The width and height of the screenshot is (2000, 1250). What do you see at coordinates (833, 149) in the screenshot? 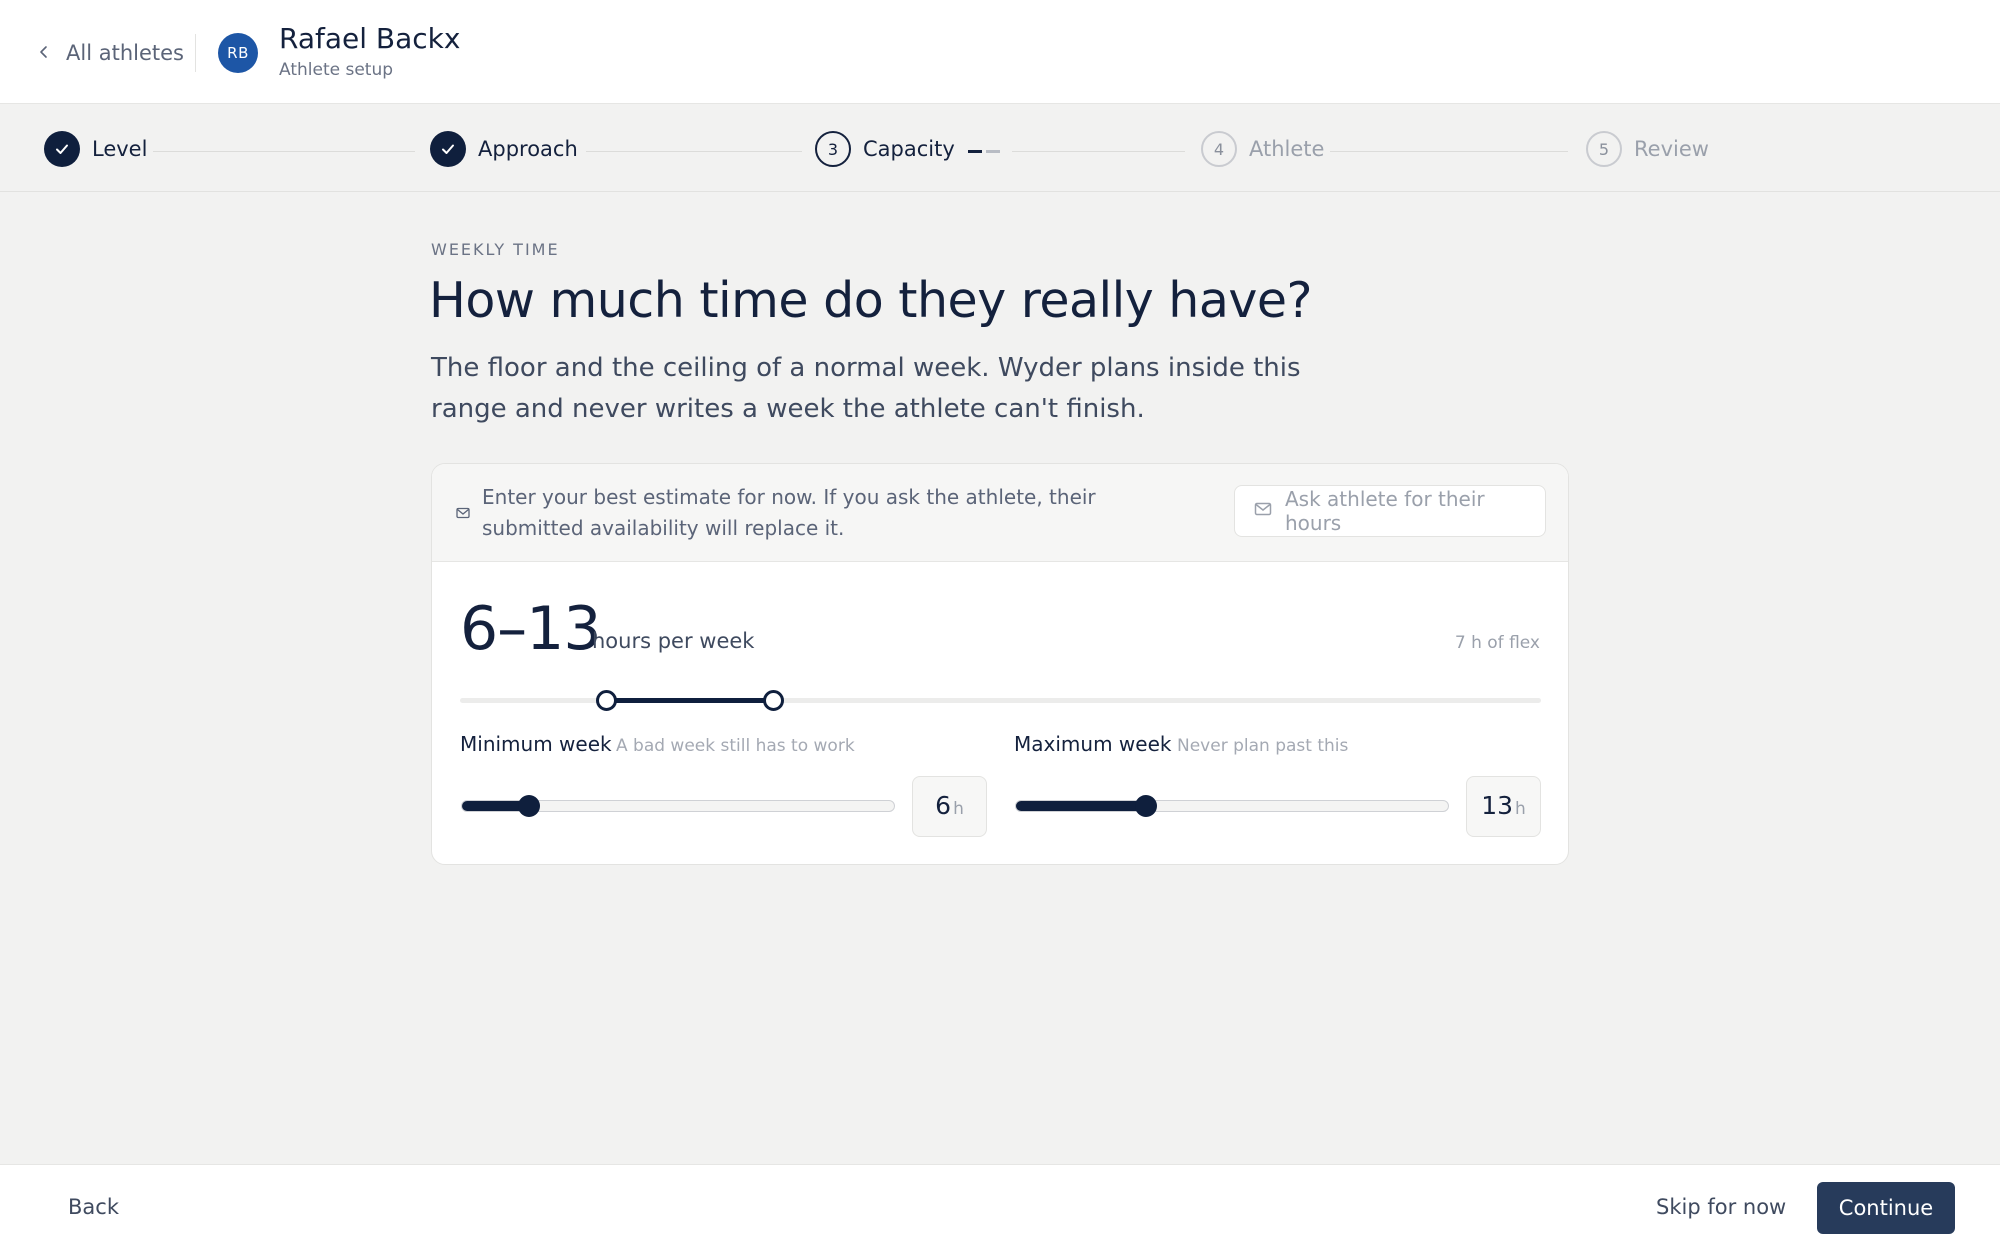
I see `step-number: 3` at bounding box center [833, 149].